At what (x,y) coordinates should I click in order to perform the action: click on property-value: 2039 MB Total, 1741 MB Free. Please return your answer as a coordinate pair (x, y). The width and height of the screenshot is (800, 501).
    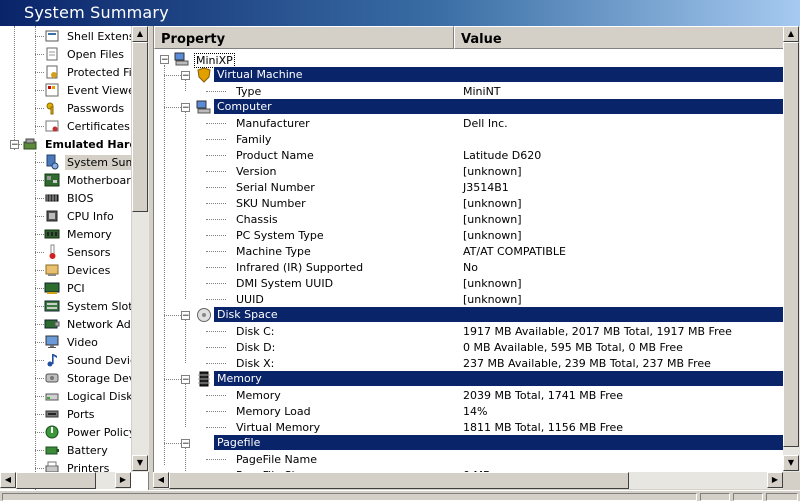
    Looking at the image, I should click on (543, 395).